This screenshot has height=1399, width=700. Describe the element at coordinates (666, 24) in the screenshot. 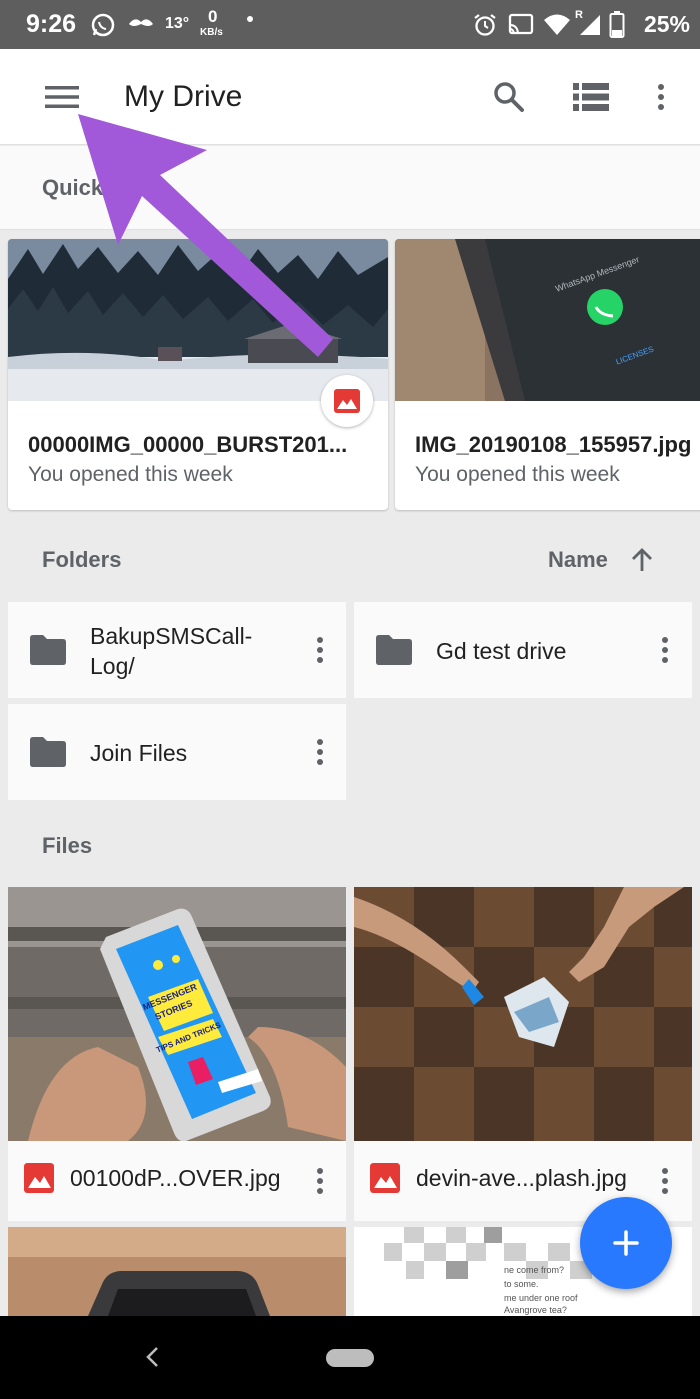

I see `battery-percent: 25%` at that location.